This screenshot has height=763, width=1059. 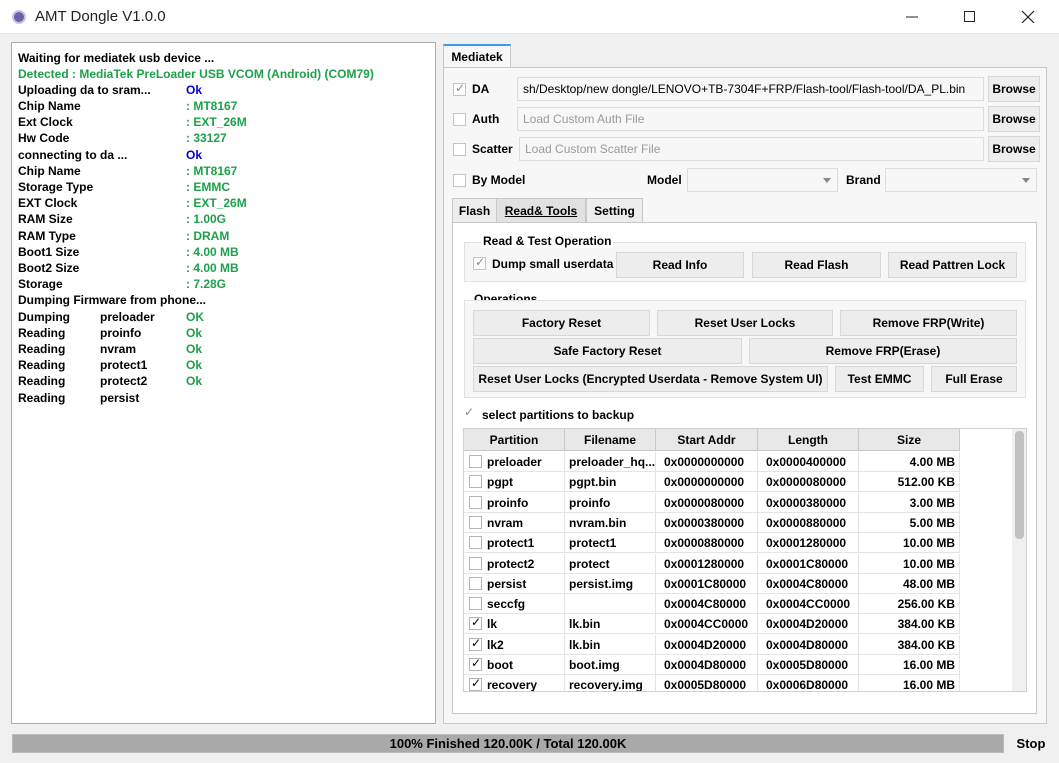 I want to click on da-browse-button: Browse, so click(x=1014, y=89).